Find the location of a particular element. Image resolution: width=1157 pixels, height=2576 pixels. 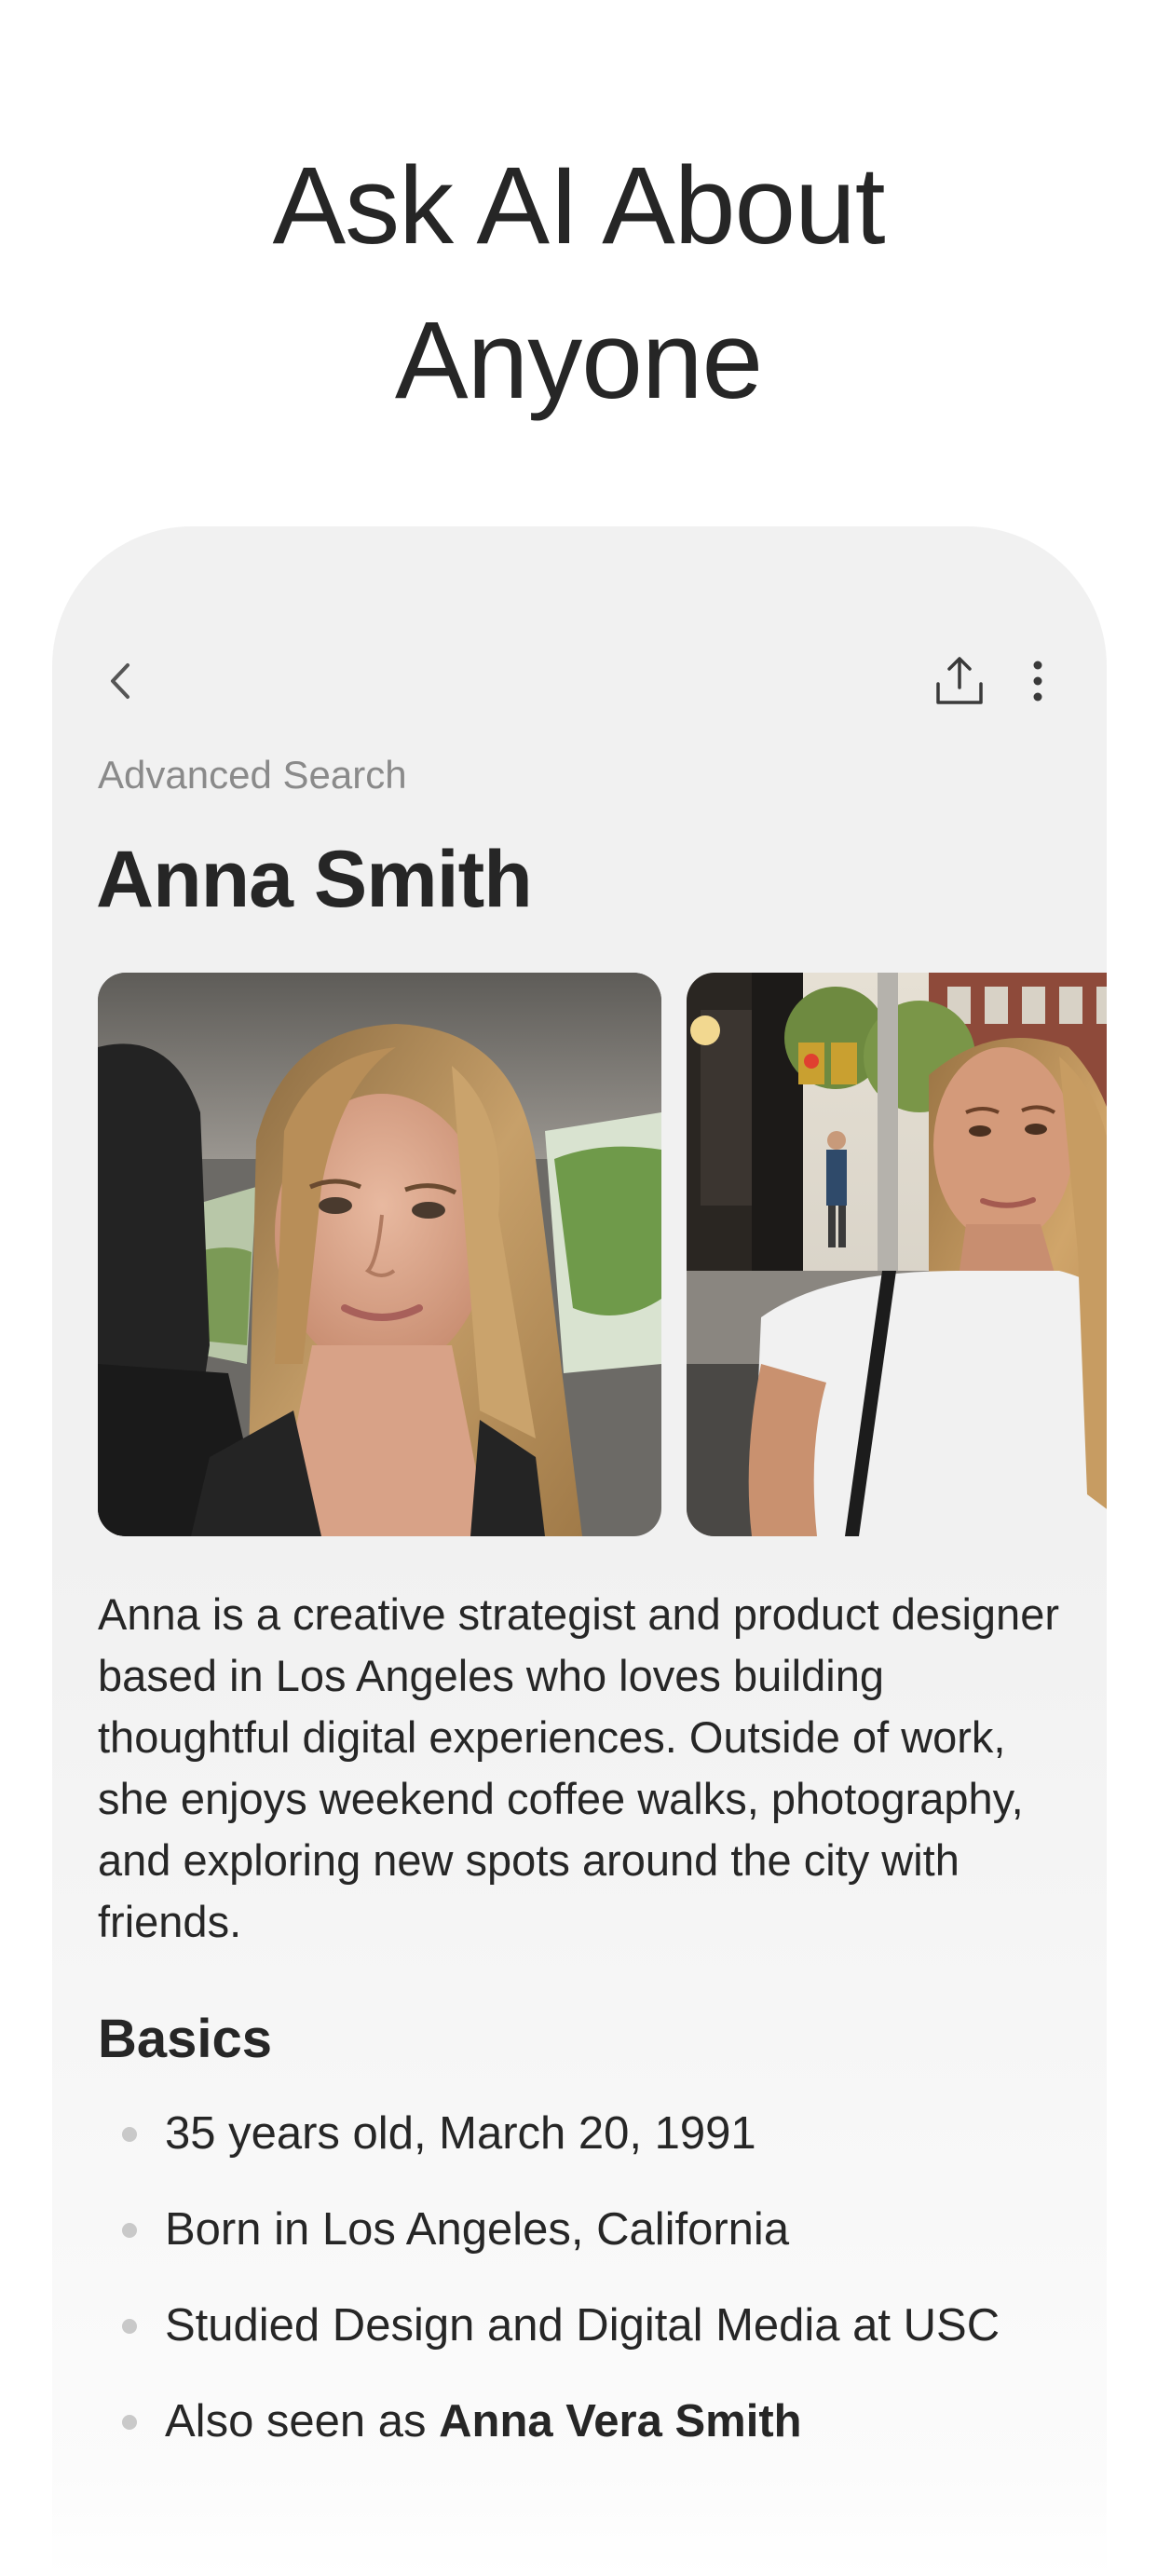

profile-name: Anna Smith is located at coordinates (314, 879).